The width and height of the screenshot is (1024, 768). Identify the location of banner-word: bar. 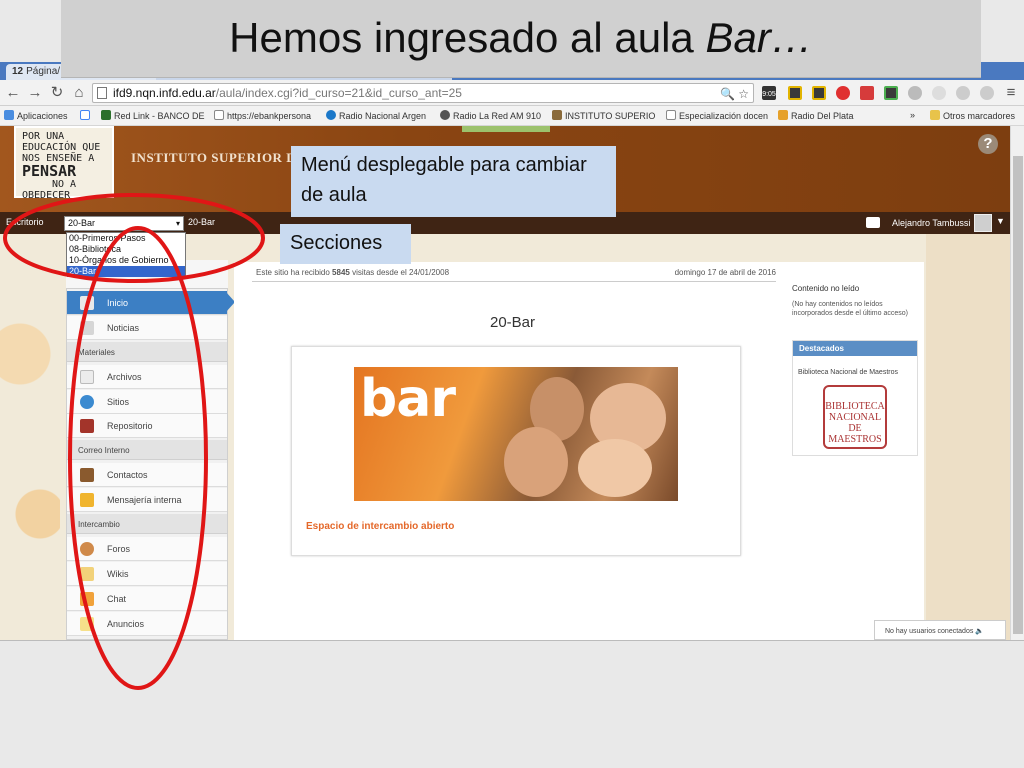
(408, 399).